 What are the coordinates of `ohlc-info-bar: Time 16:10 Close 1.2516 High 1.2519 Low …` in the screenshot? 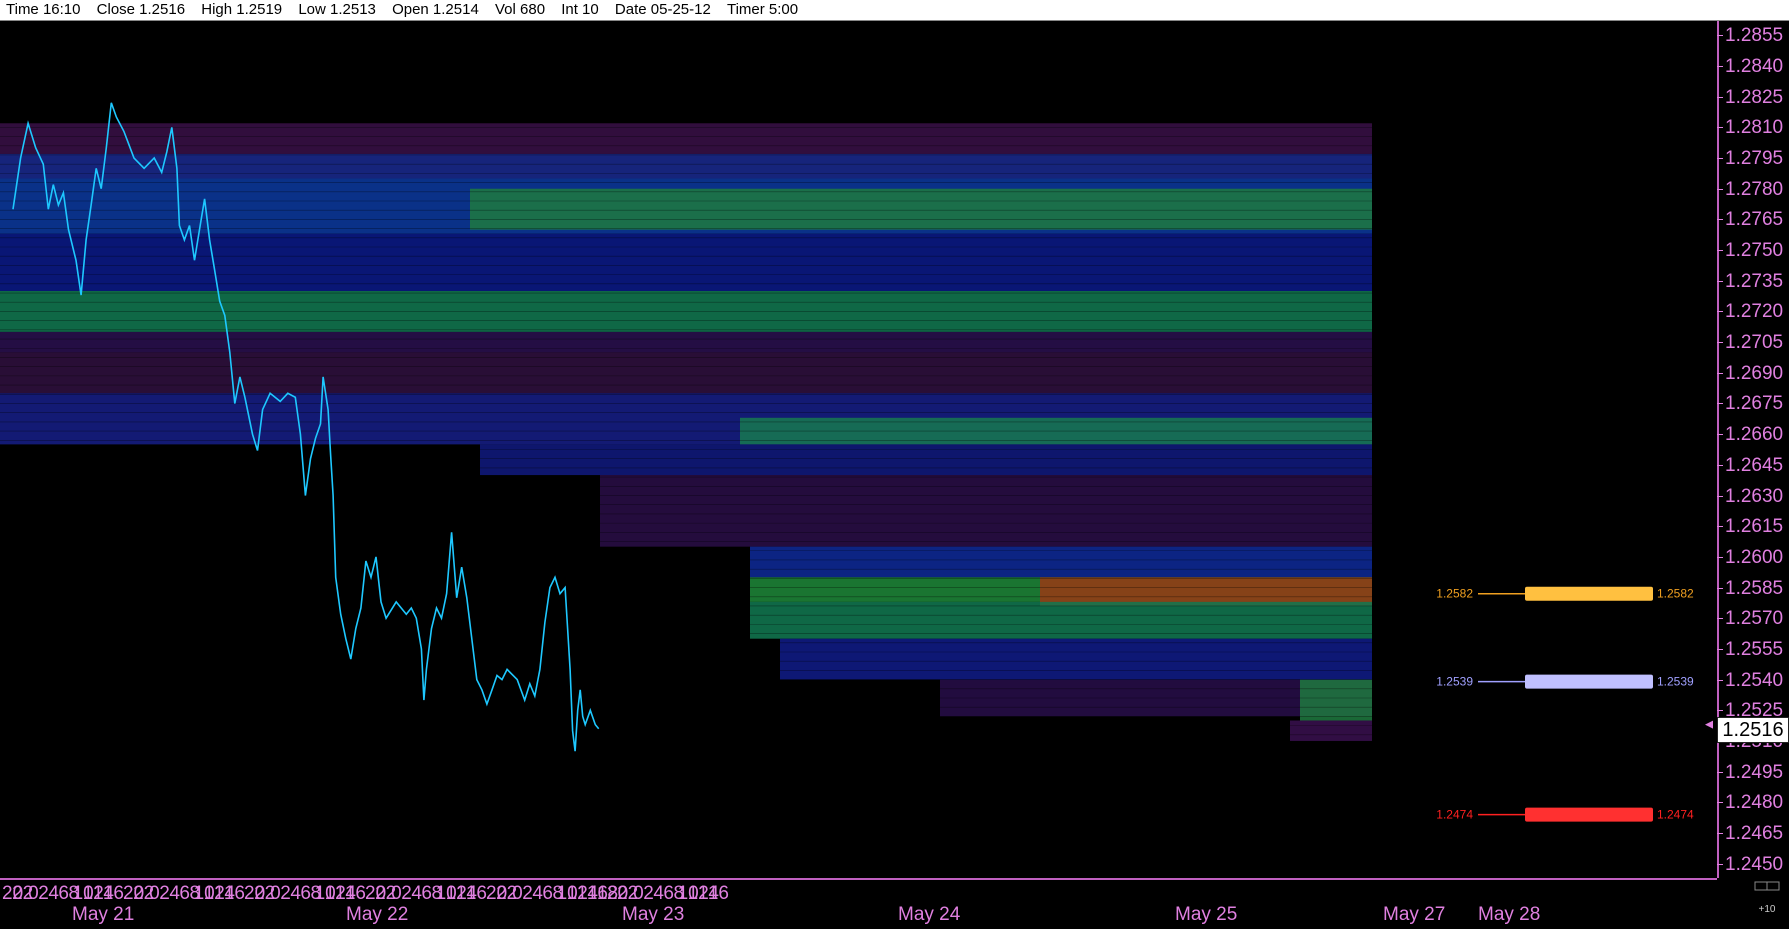 It's located at (894, 10).